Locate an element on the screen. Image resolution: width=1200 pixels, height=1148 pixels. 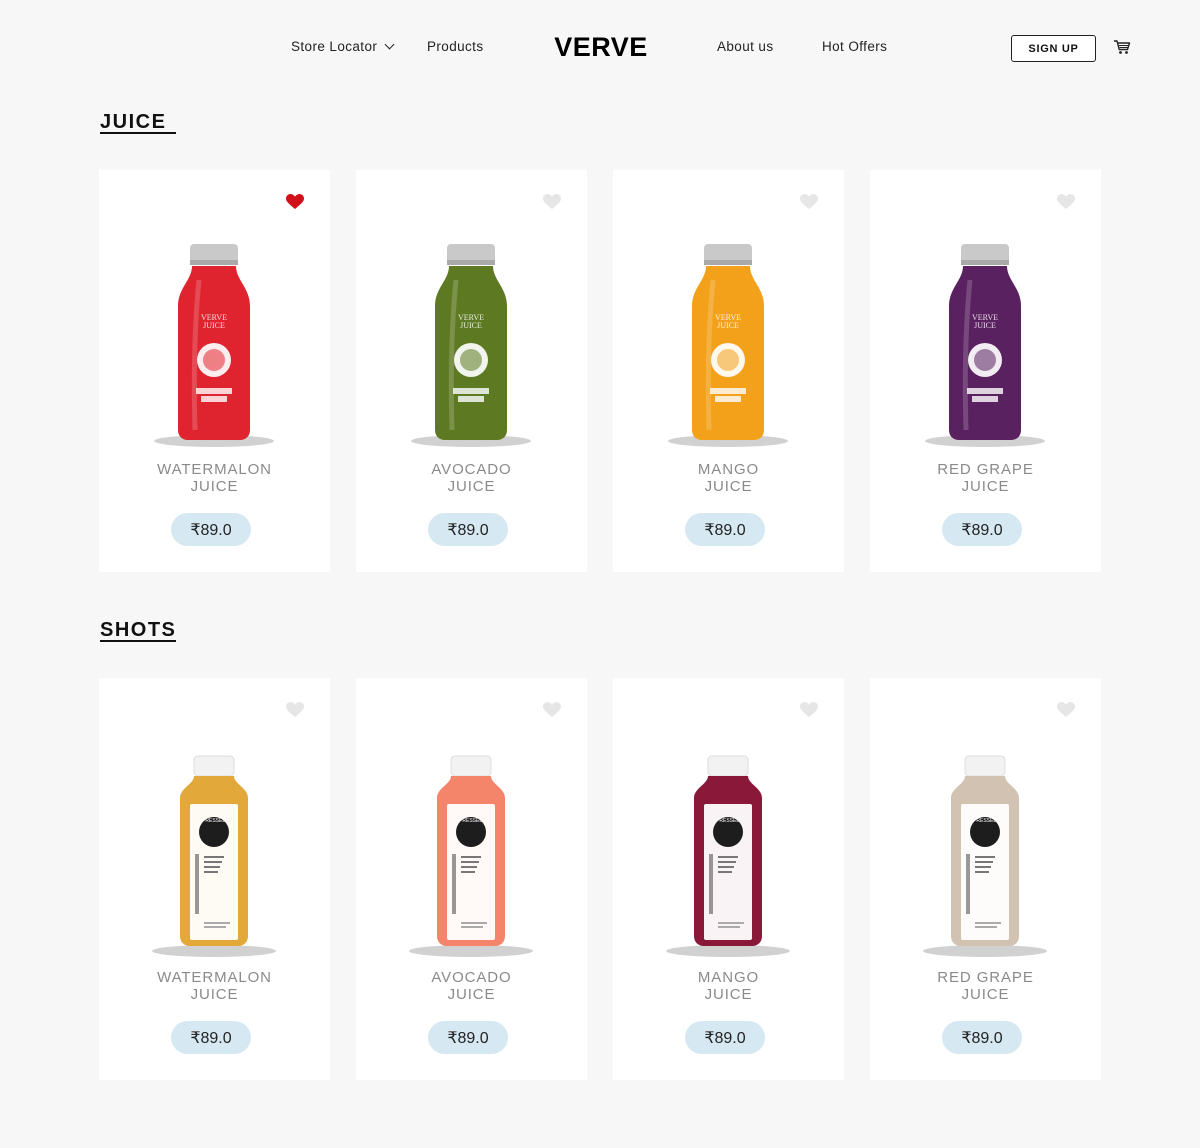
logo-text: VERVE is located at coordinates (601, 46).